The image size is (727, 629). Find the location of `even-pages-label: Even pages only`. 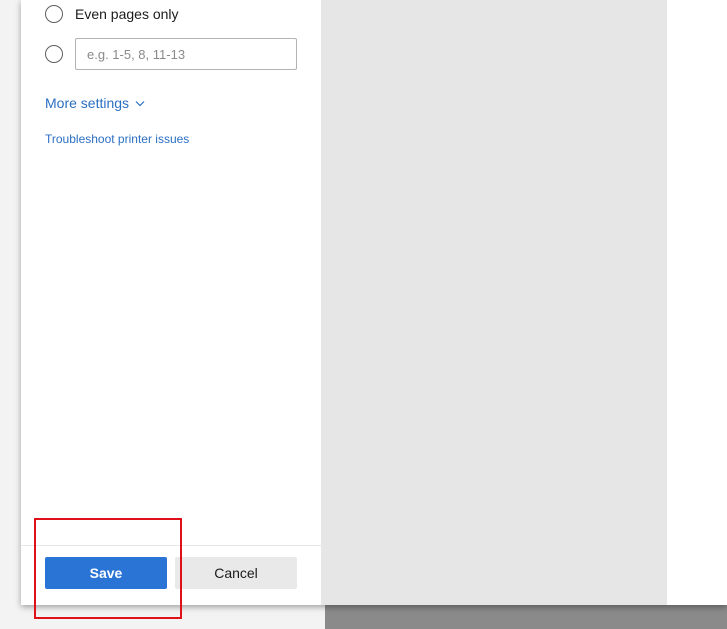

even-pages-label: Even pages only is located at coordinates (127, 14).